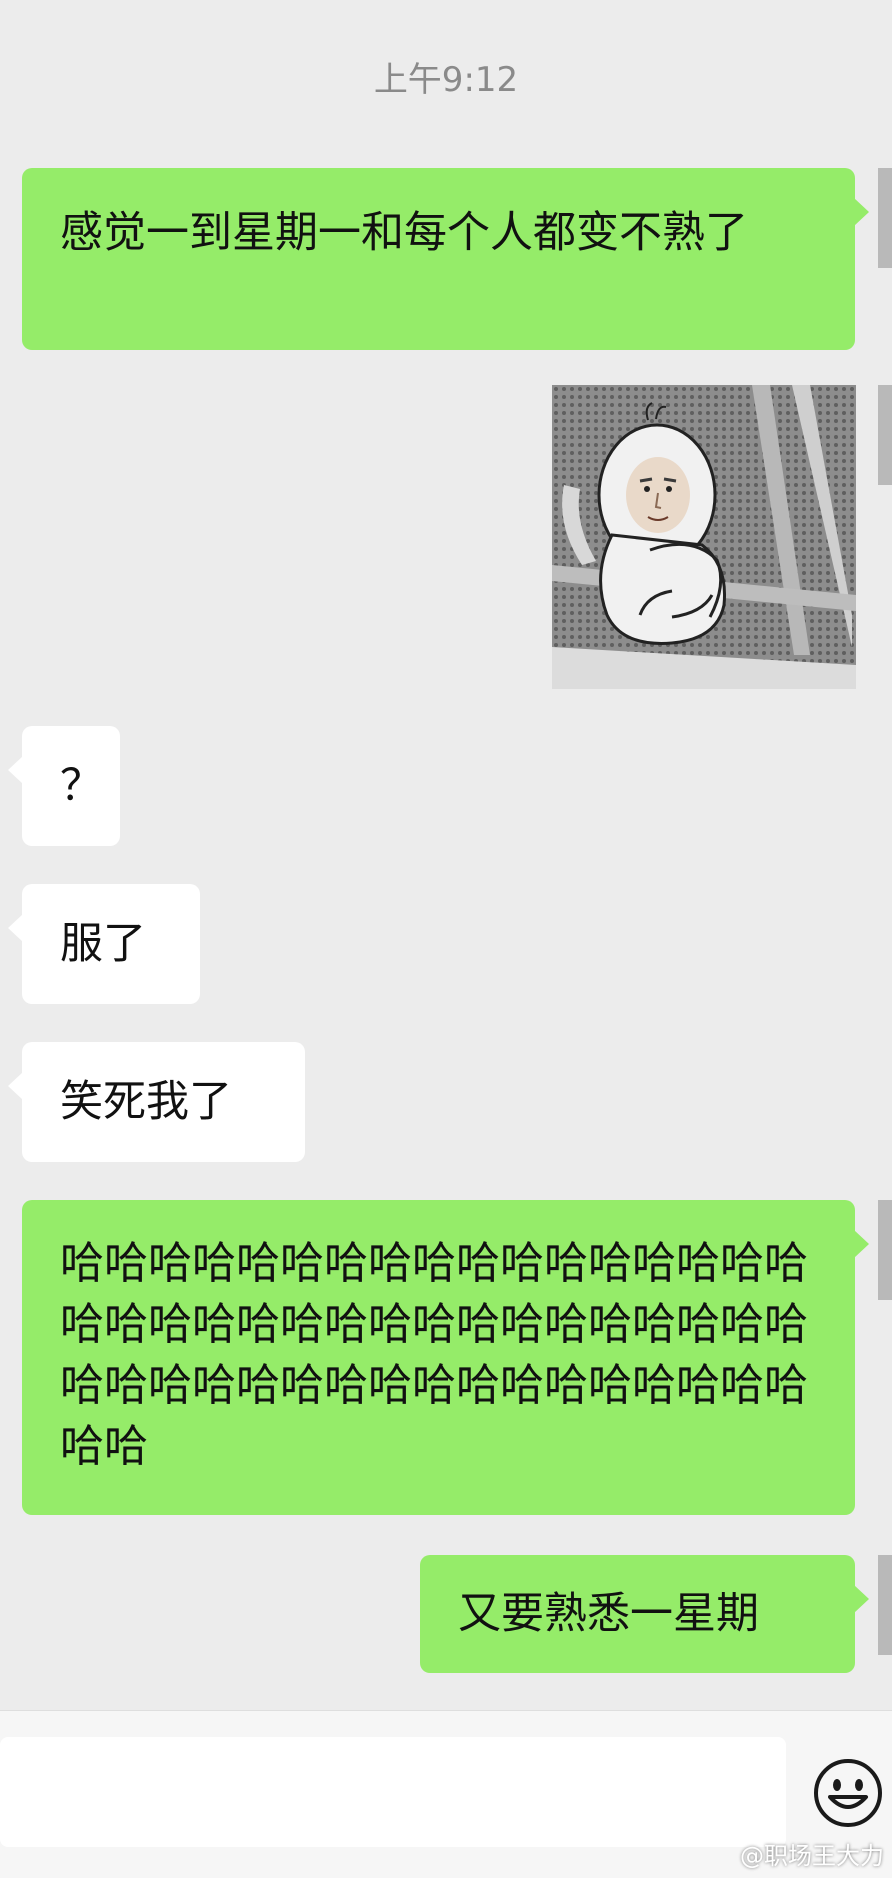 Image resolution: width=892 pixels, height=1878 pixels. Describe the element at coordinates (81, 786) in the screenshot. I see `message-text: ？` at that location.